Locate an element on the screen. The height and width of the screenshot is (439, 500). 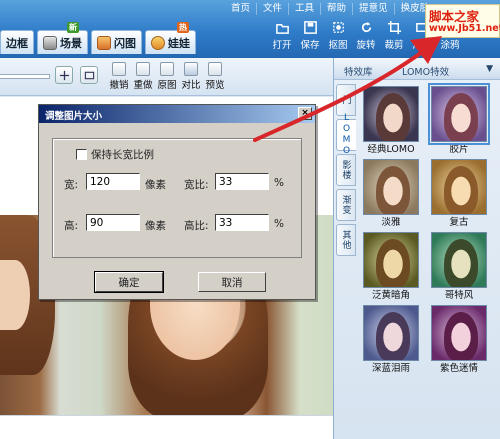
effect-label: 泛黄暗角 is located at coordinates (390, 295).